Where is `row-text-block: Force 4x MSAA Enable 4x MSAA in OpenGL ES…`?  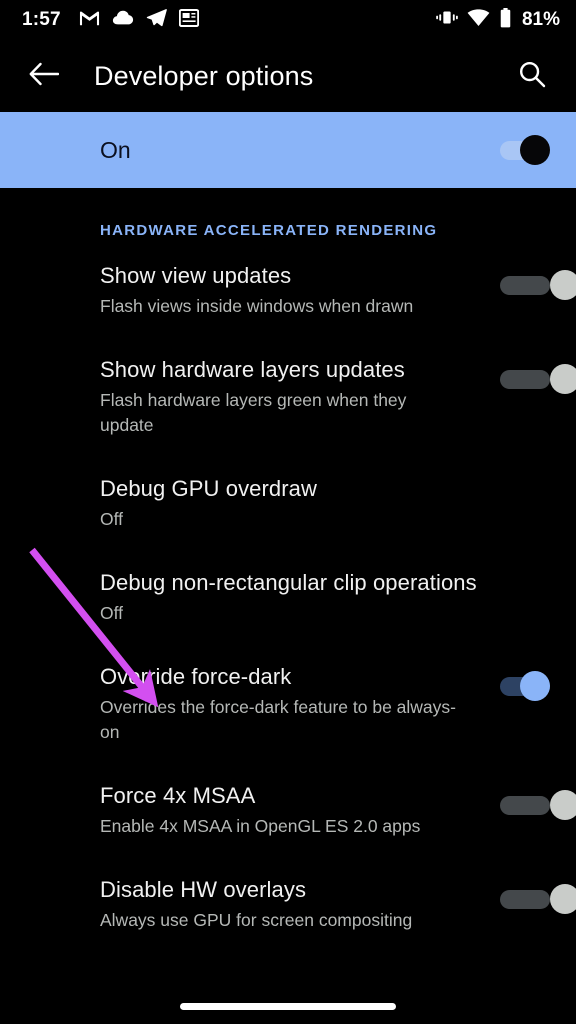
row-text-block: Force 4x MSAA Enable 4x MSAA in OpenGL ES… is located at coordinates (325, 810).